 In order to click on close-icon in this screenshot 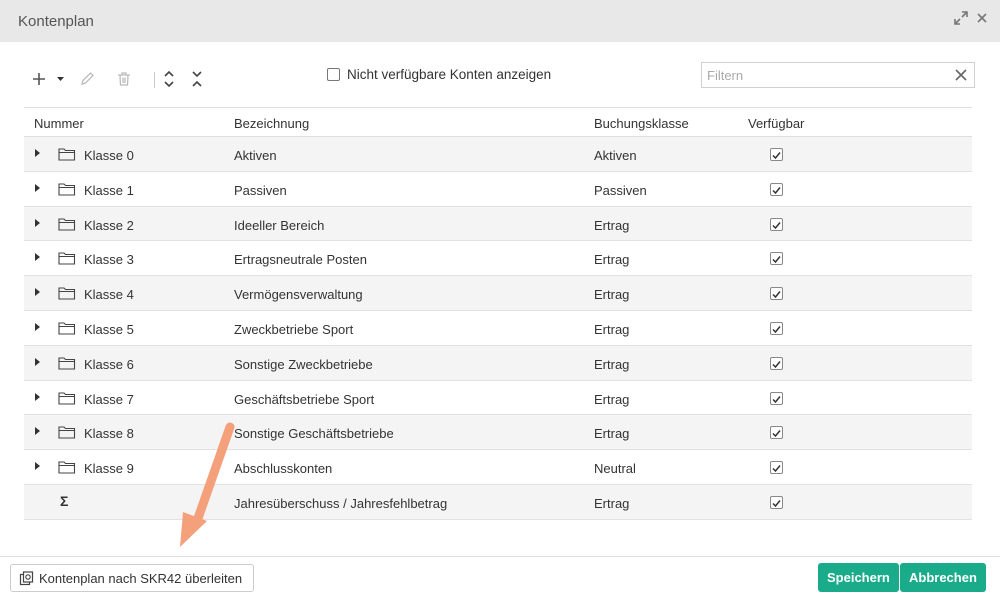, I will do `click(982, 19)`.